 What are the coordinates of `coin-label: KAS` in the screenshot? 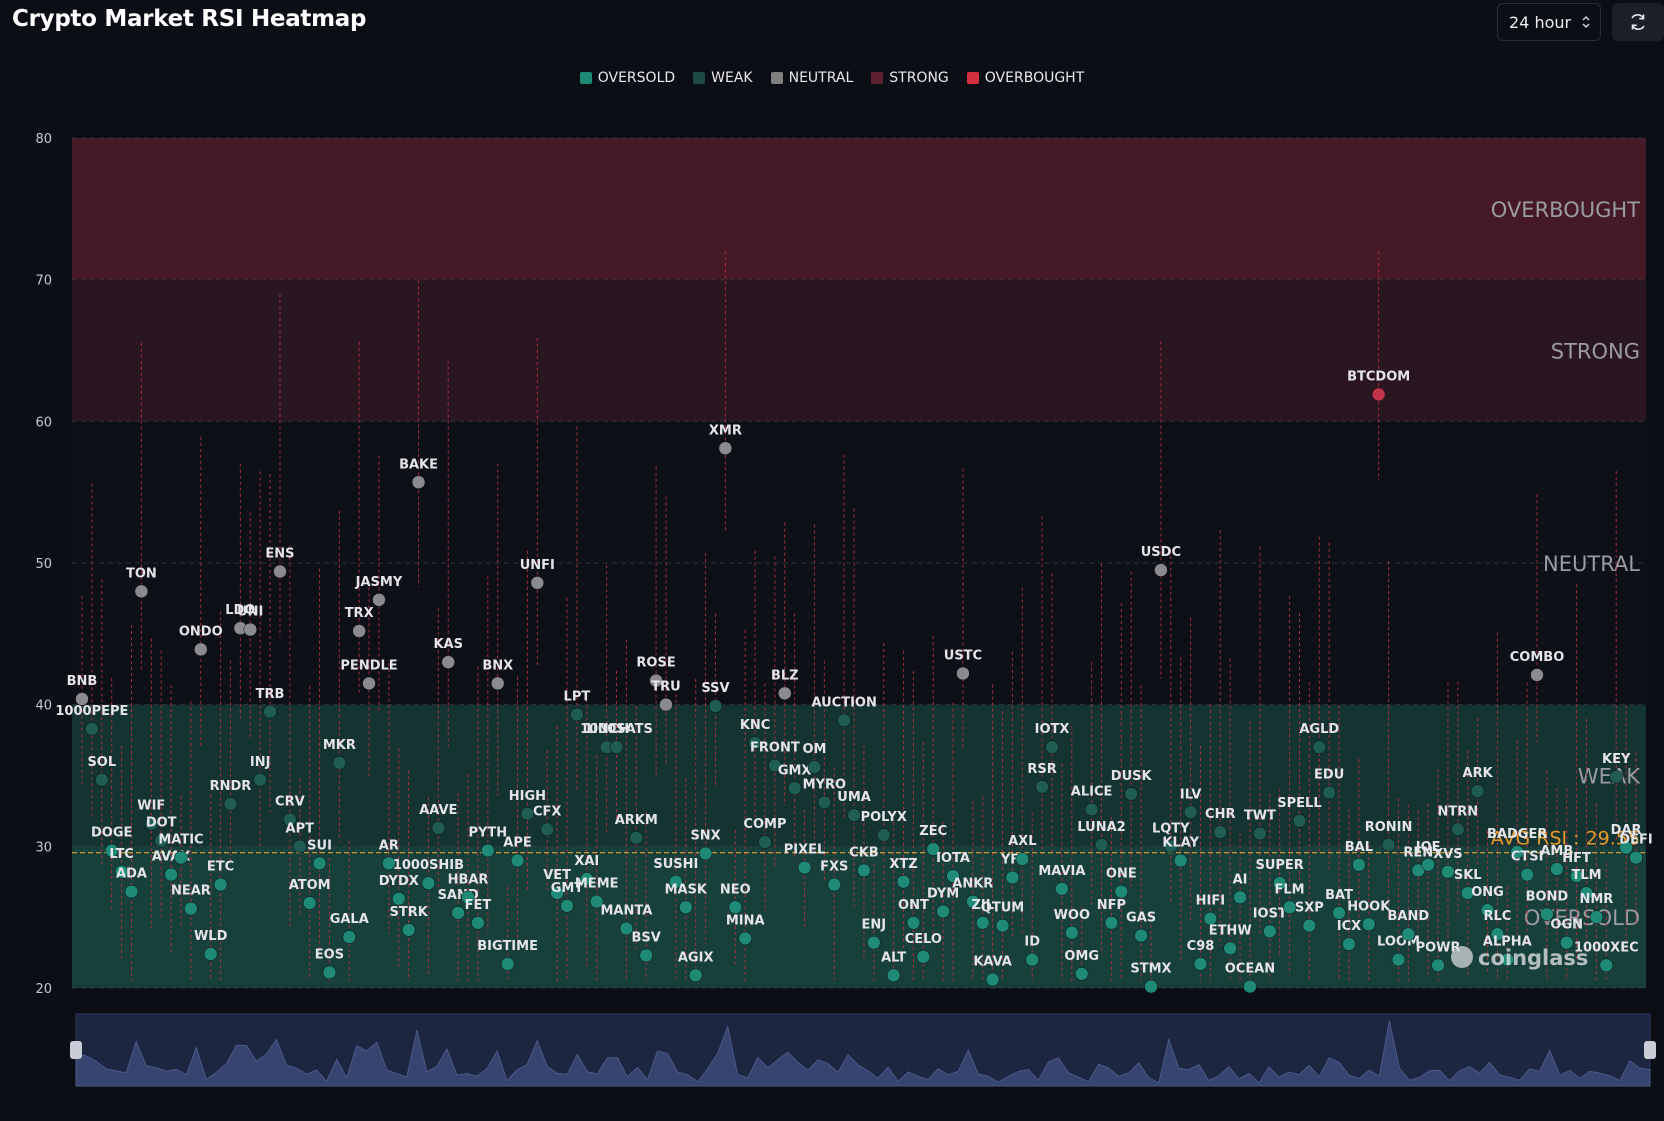 It's located at (448, 644).